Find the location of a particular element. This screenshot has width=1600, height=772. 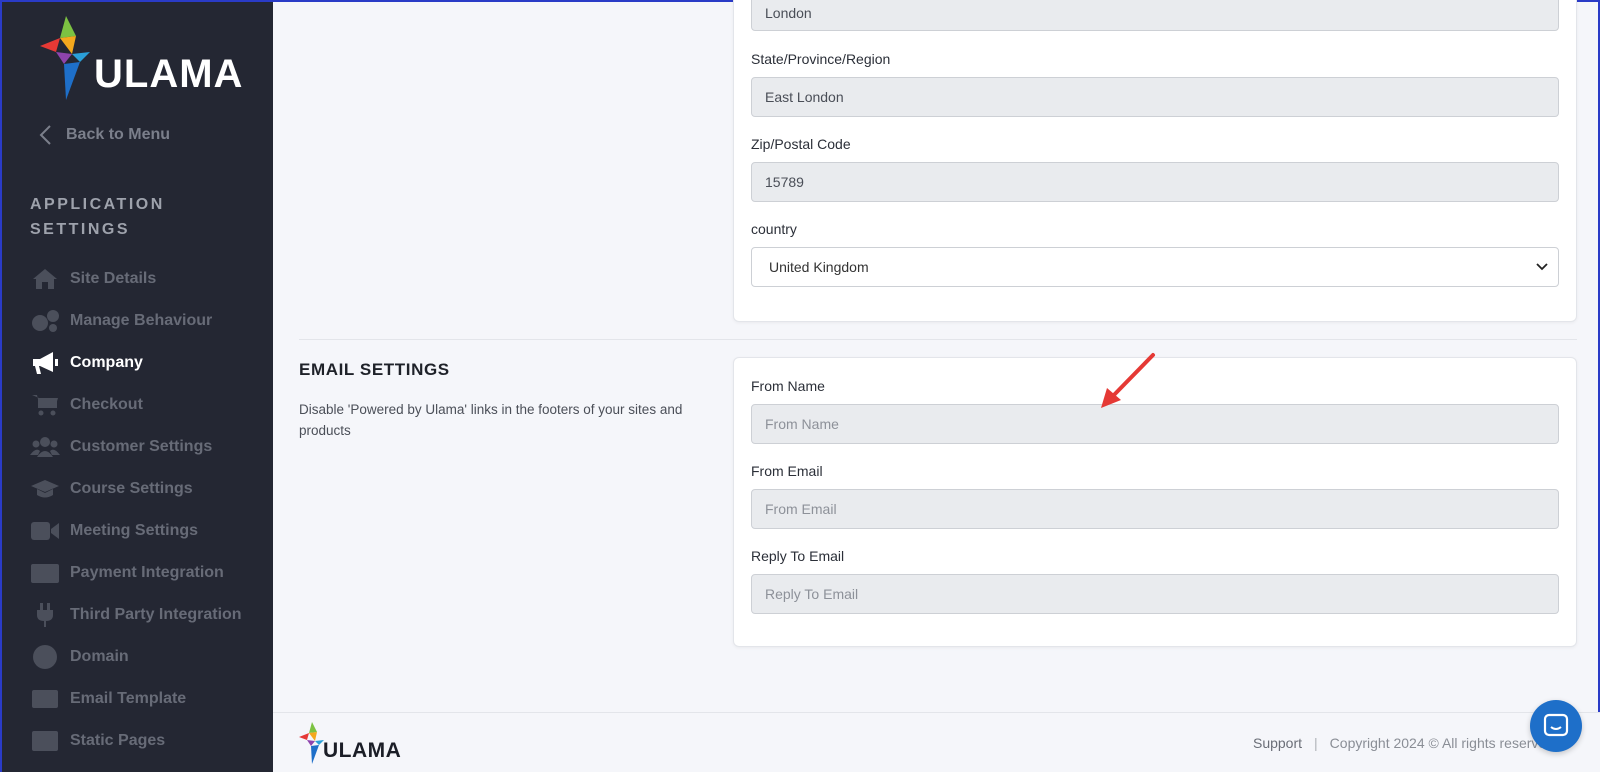

ulama-logo: ULAMA is located at coordinates (141, 59).